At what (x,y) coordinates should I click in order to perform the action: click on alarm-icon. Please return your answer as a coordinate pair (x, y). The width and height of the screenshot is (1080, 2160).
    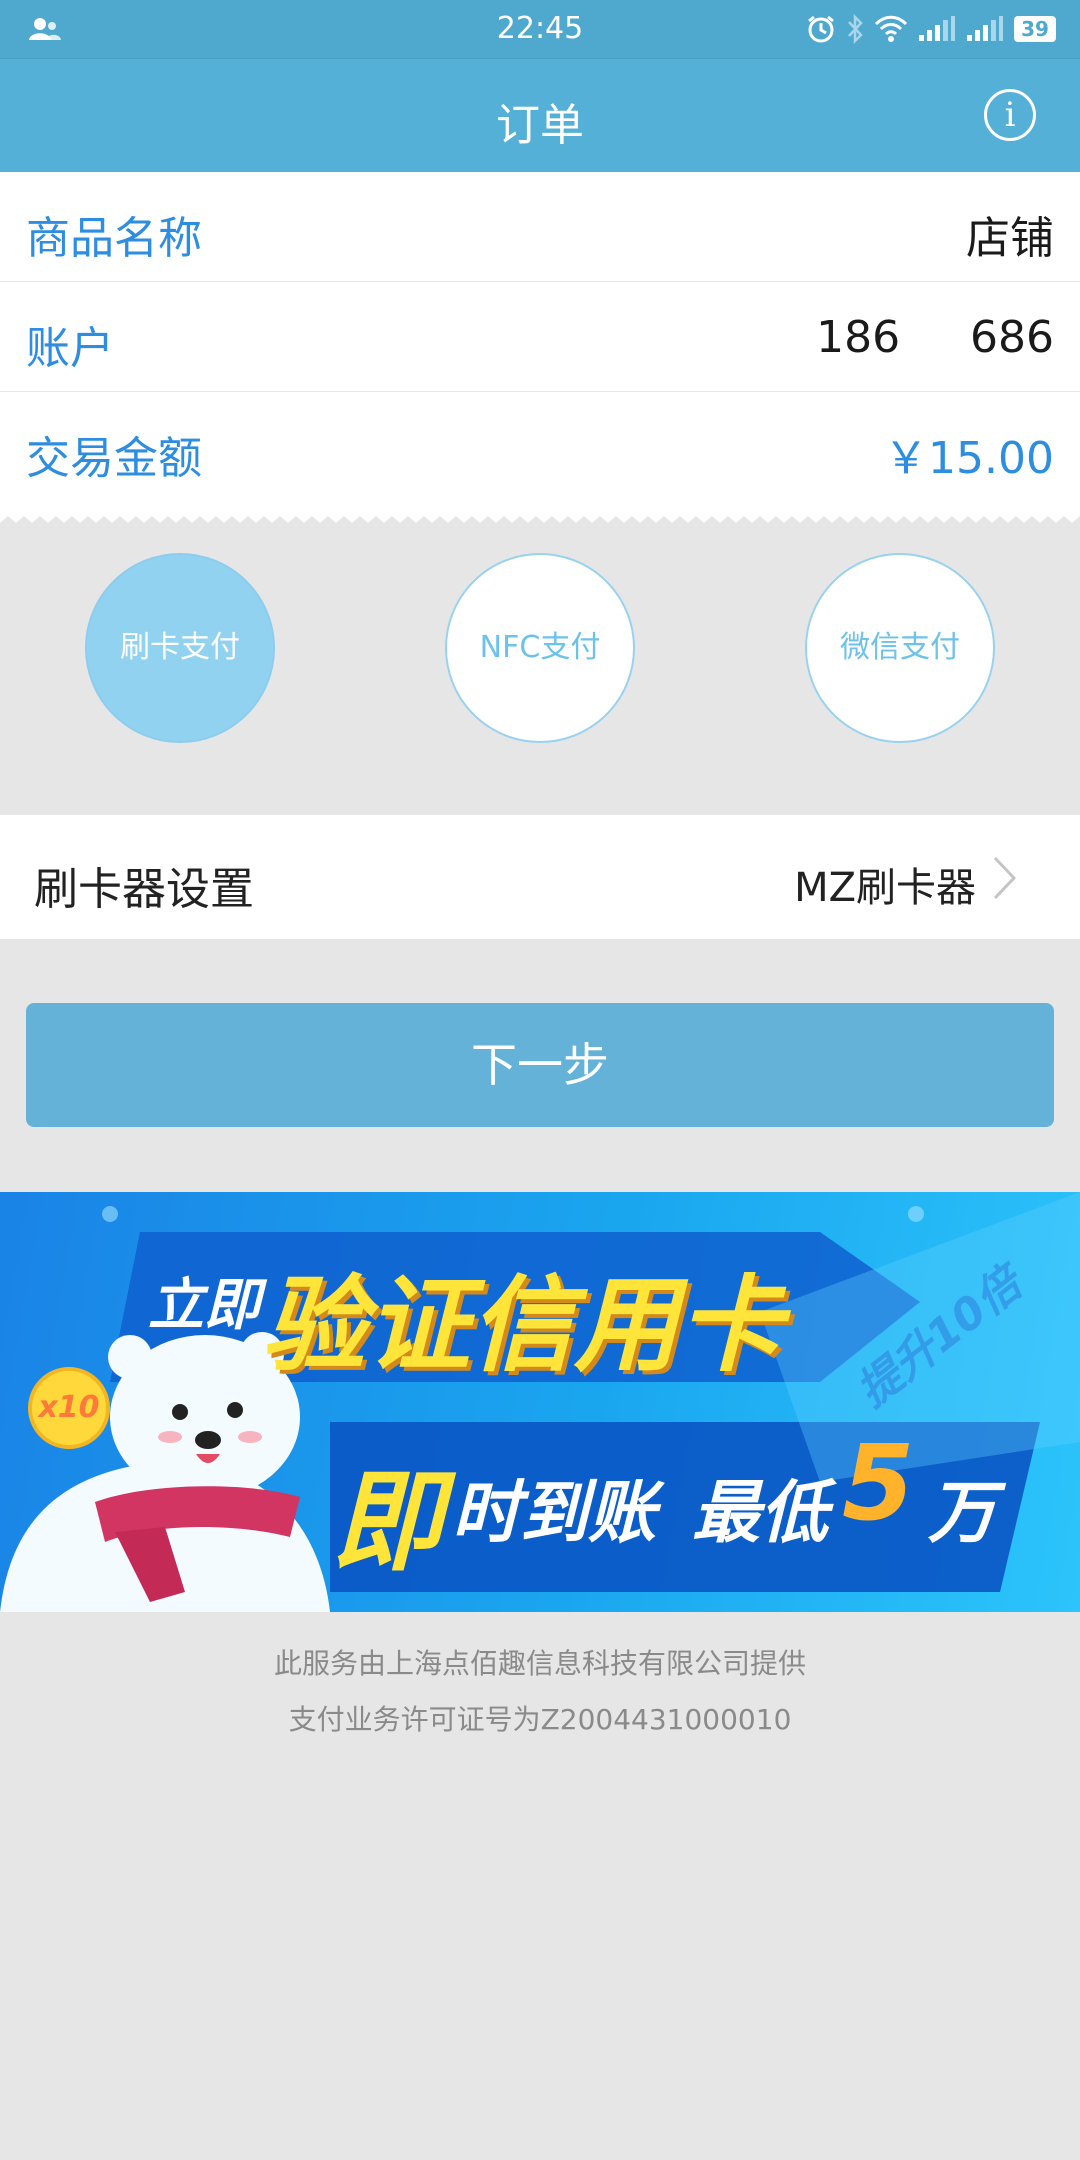
    Looking at the image, I should click on (821, 29).